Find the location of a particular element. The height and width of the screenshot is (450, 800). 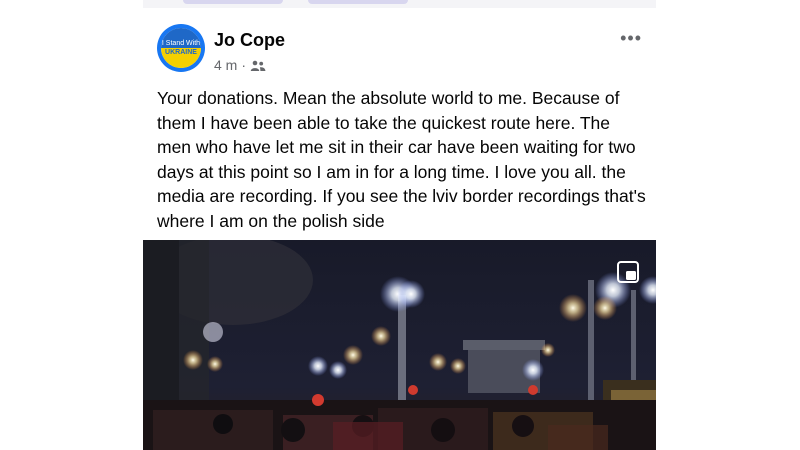

author-name: Jo Cope is located at coordinates (249, 40).